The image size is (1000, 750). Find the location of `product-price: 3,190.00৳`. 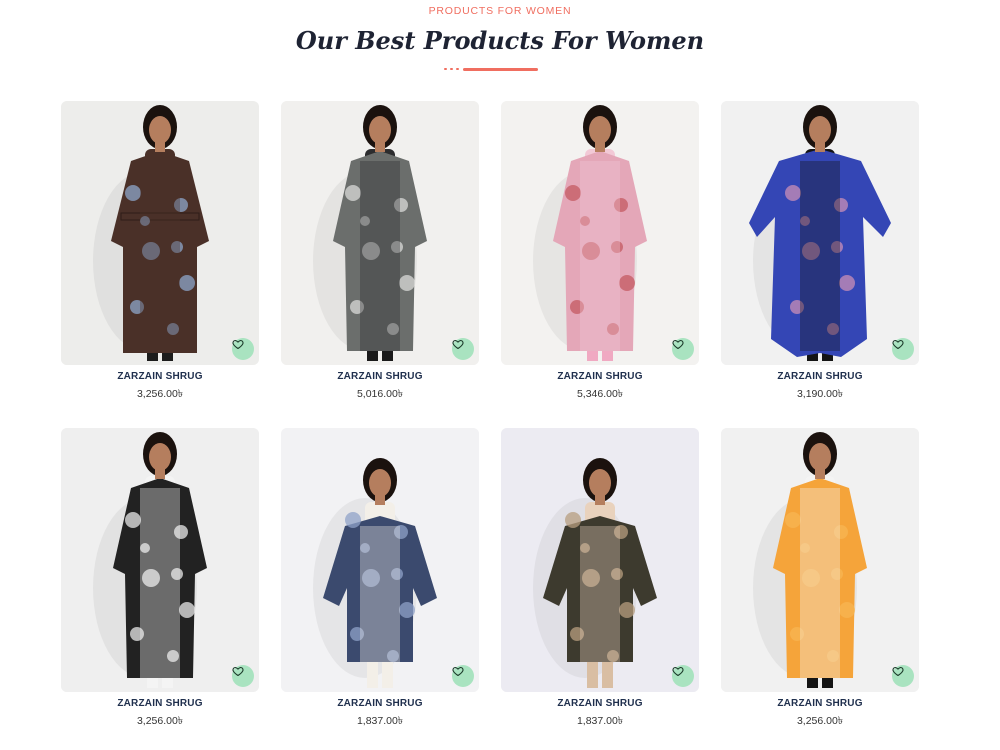

product-price: 3,190.00৳ is located at coordinates (820, 394).